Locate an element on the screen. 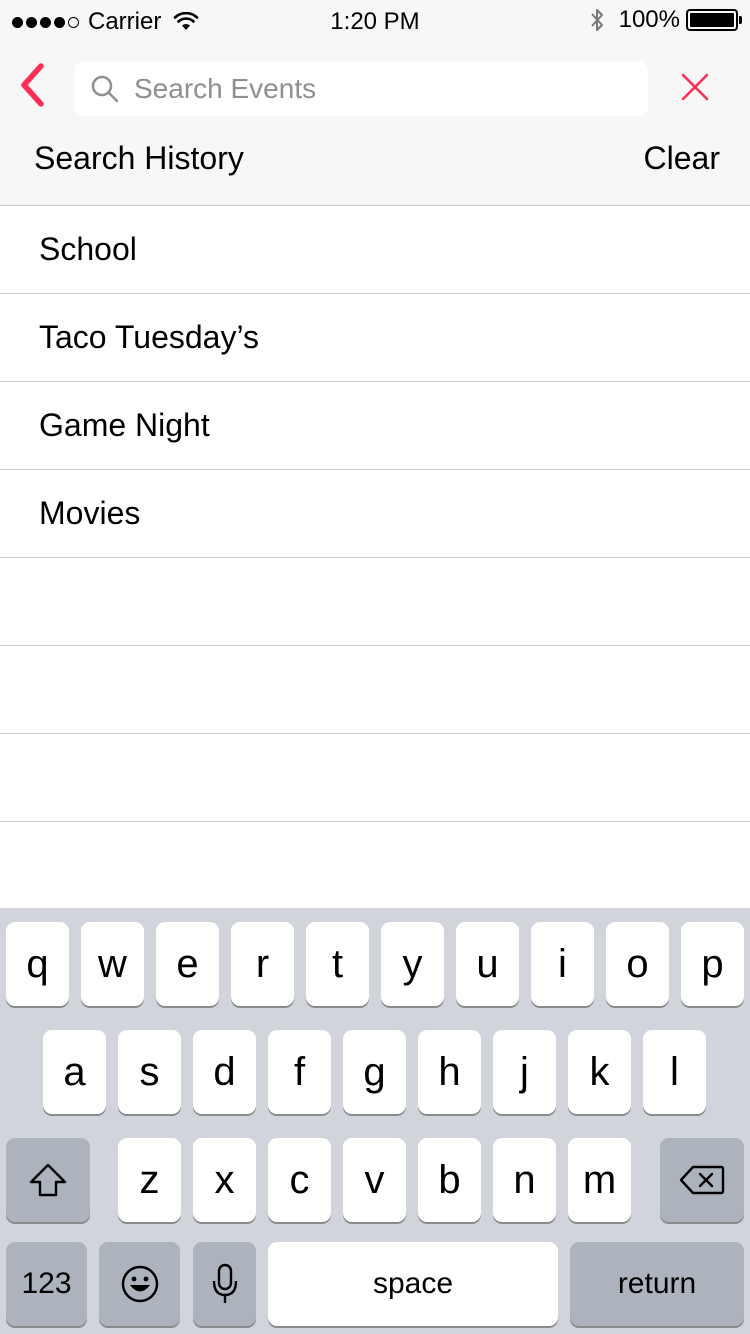 The height and width of the screenshot is (1334, 750). search-bar is located at coordinates (361, 88).